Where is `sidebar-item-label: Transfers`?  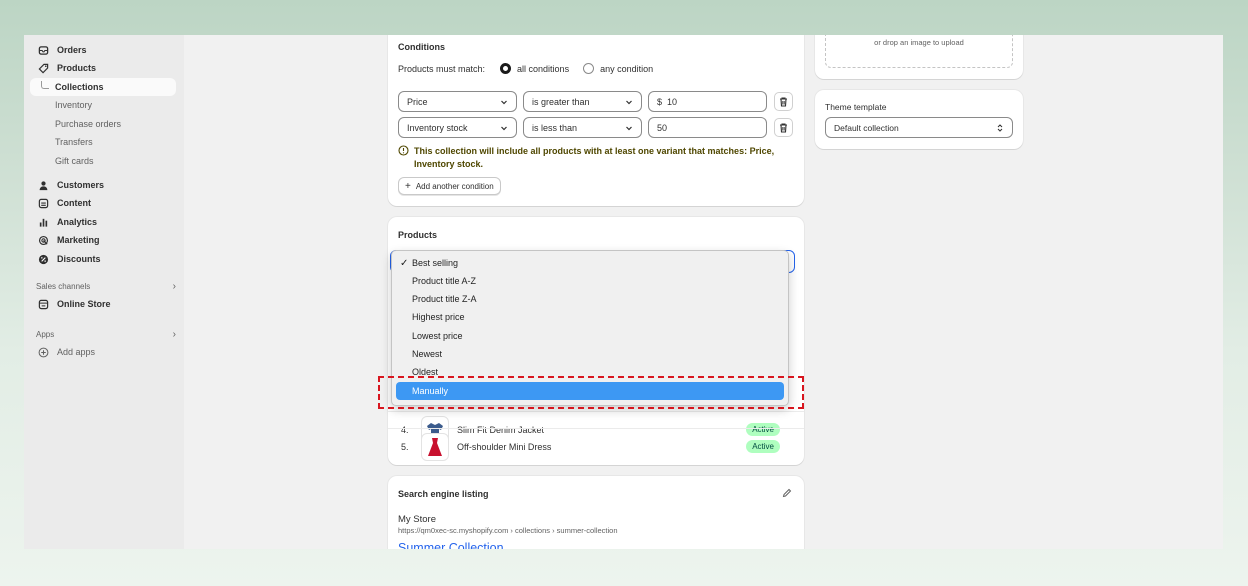
sidebar-item-label: Transfers is located at coordinates (74, 142).